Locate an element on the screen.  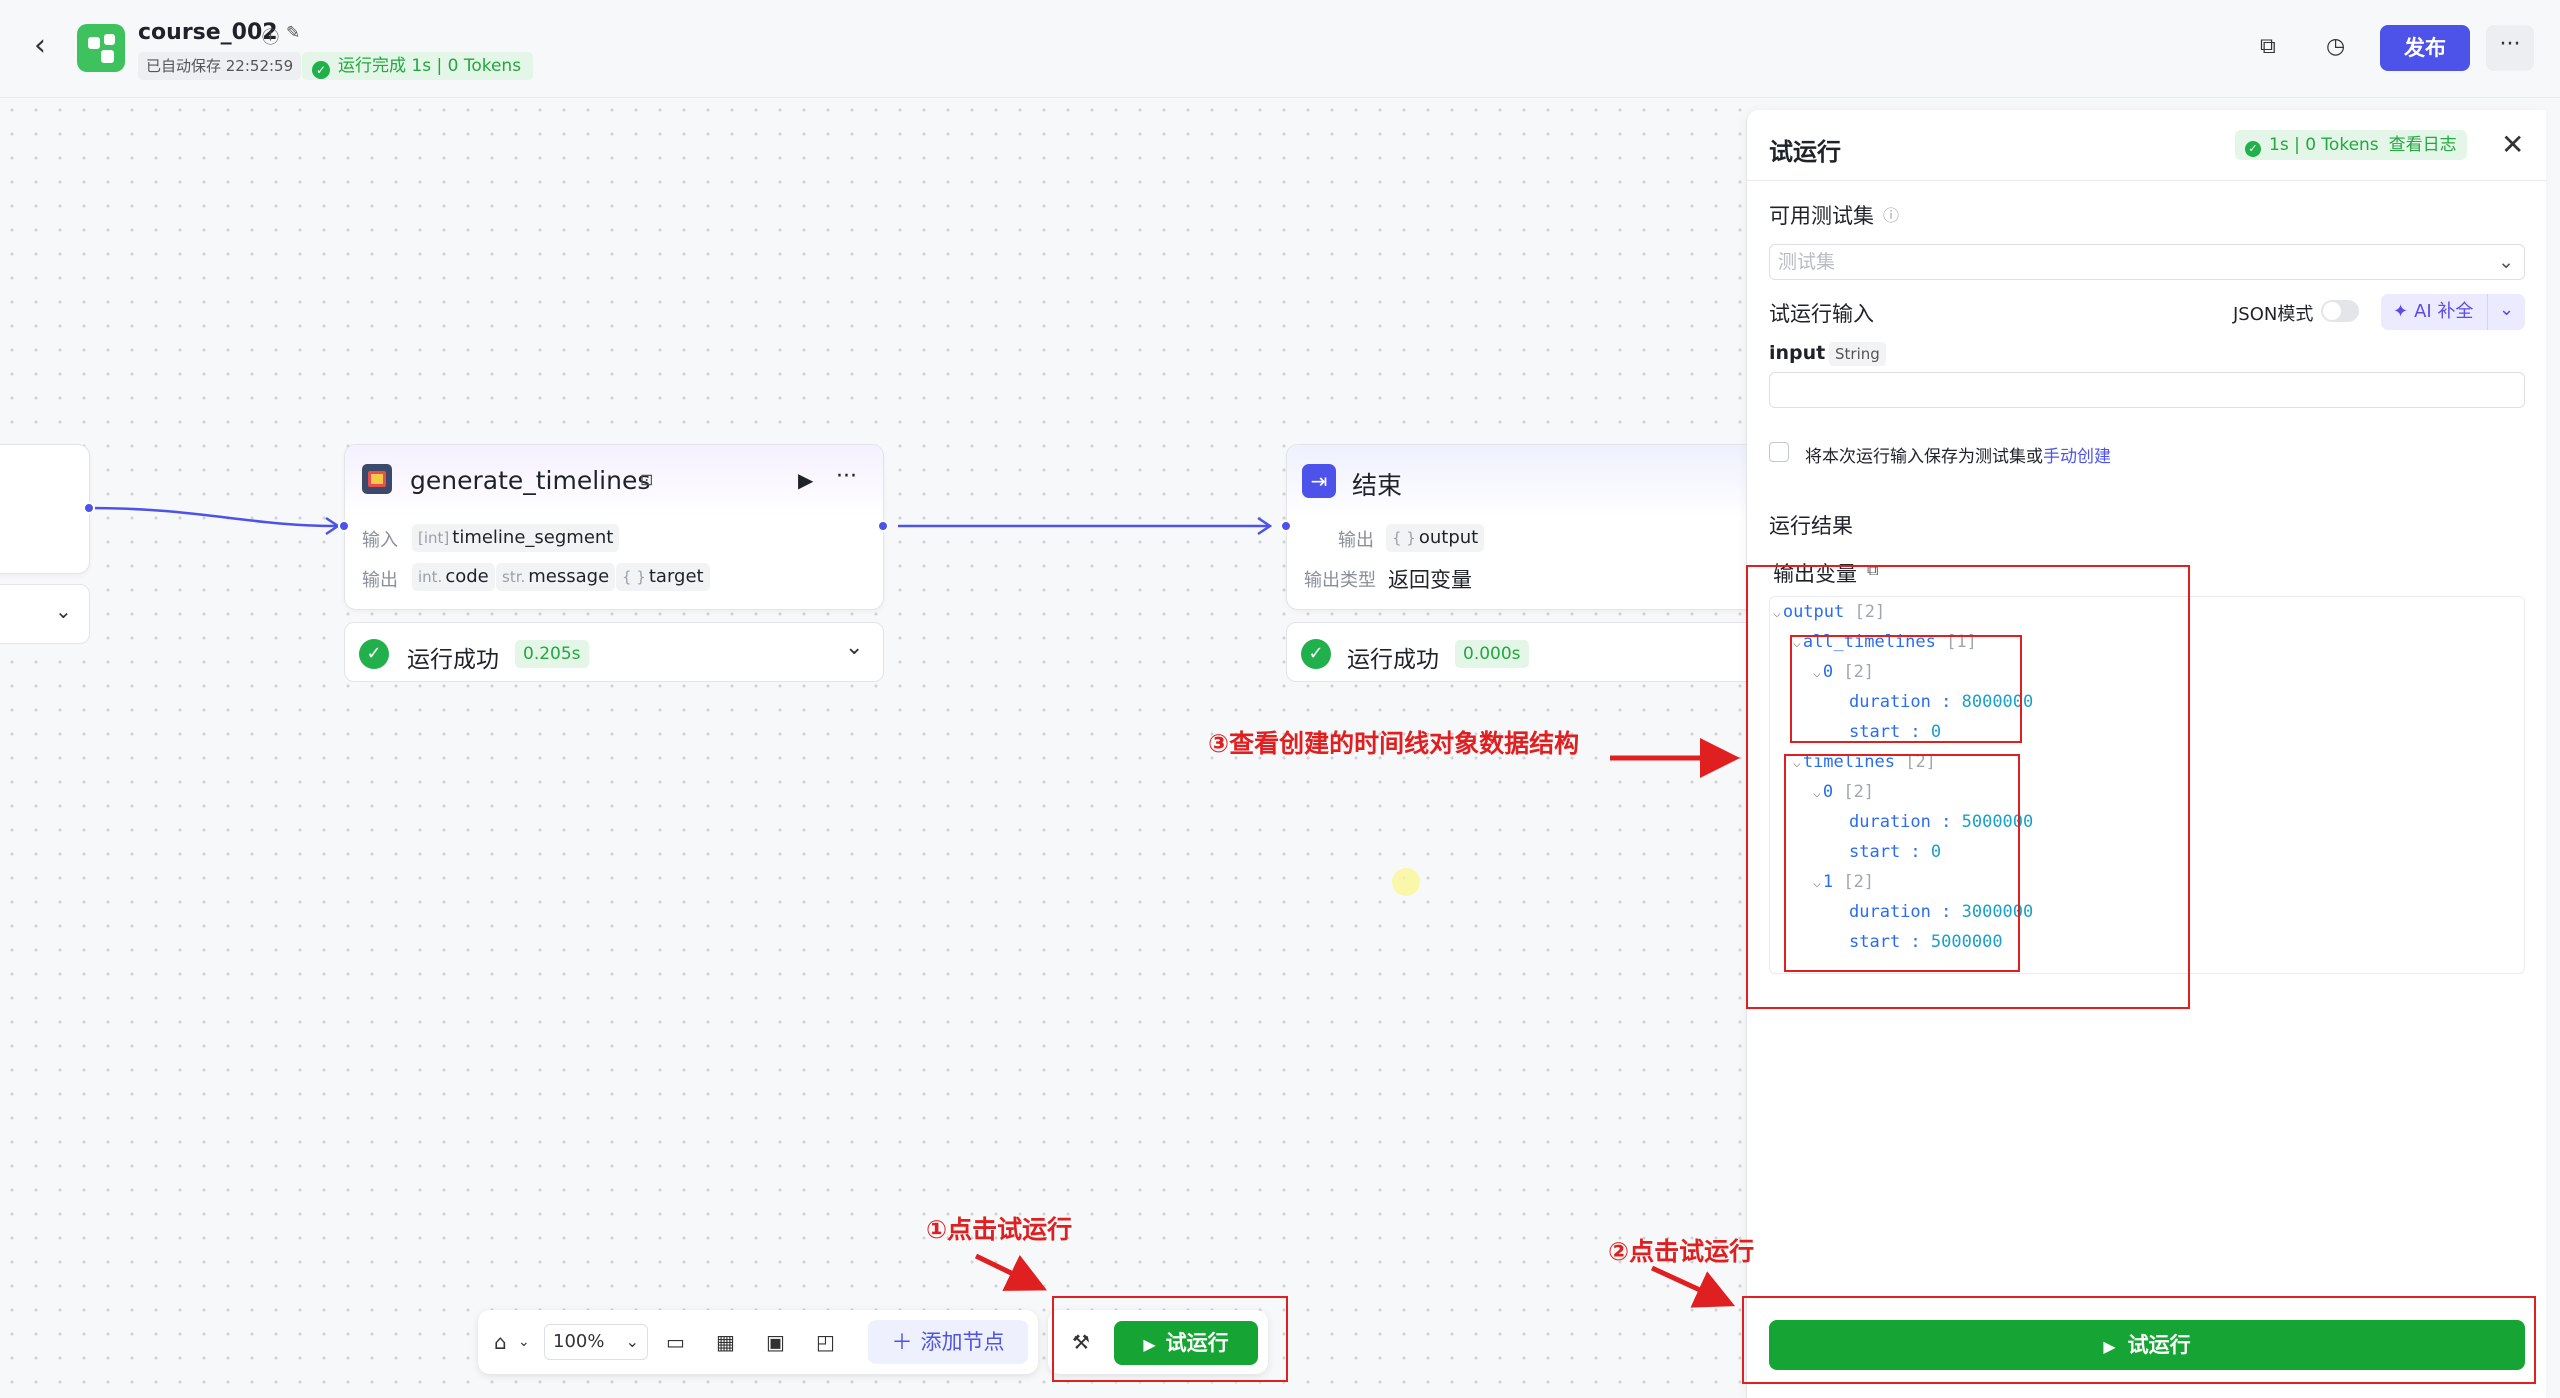
annotation-text-1: ①点击试运行 is located at coordinates (999, 1229).